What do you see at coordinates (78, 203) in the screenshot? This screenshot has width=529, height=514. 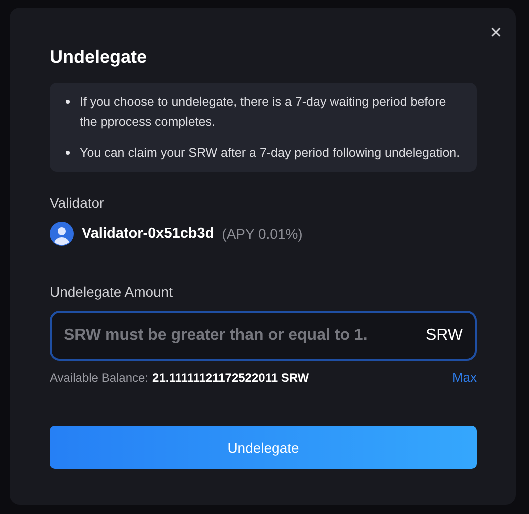 I see `validator-label: Validator` at bounding box center [78, 203].